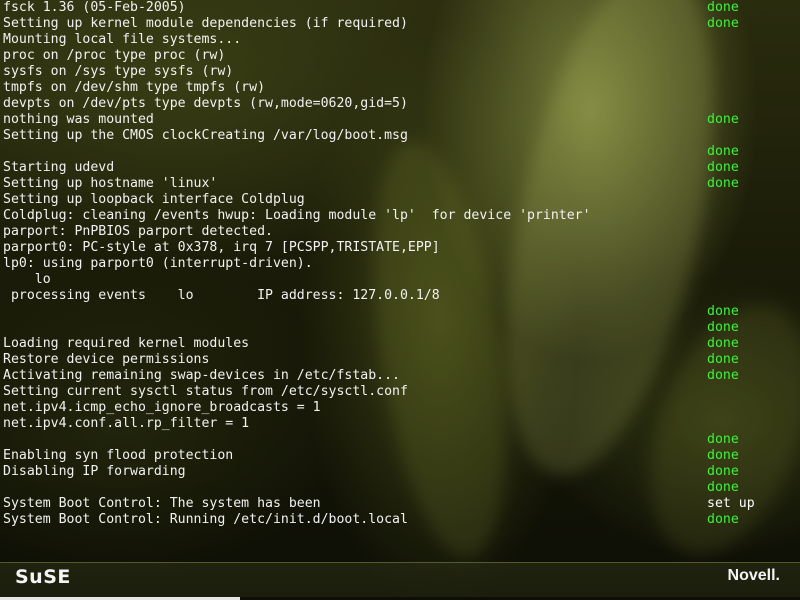 This screenshot has height=600, width=800. What do you see at coordinates (400, 581) in the screenshot?
I see `boot-footer-bar: SuSE Novell.` at bounding box center [400, 581].